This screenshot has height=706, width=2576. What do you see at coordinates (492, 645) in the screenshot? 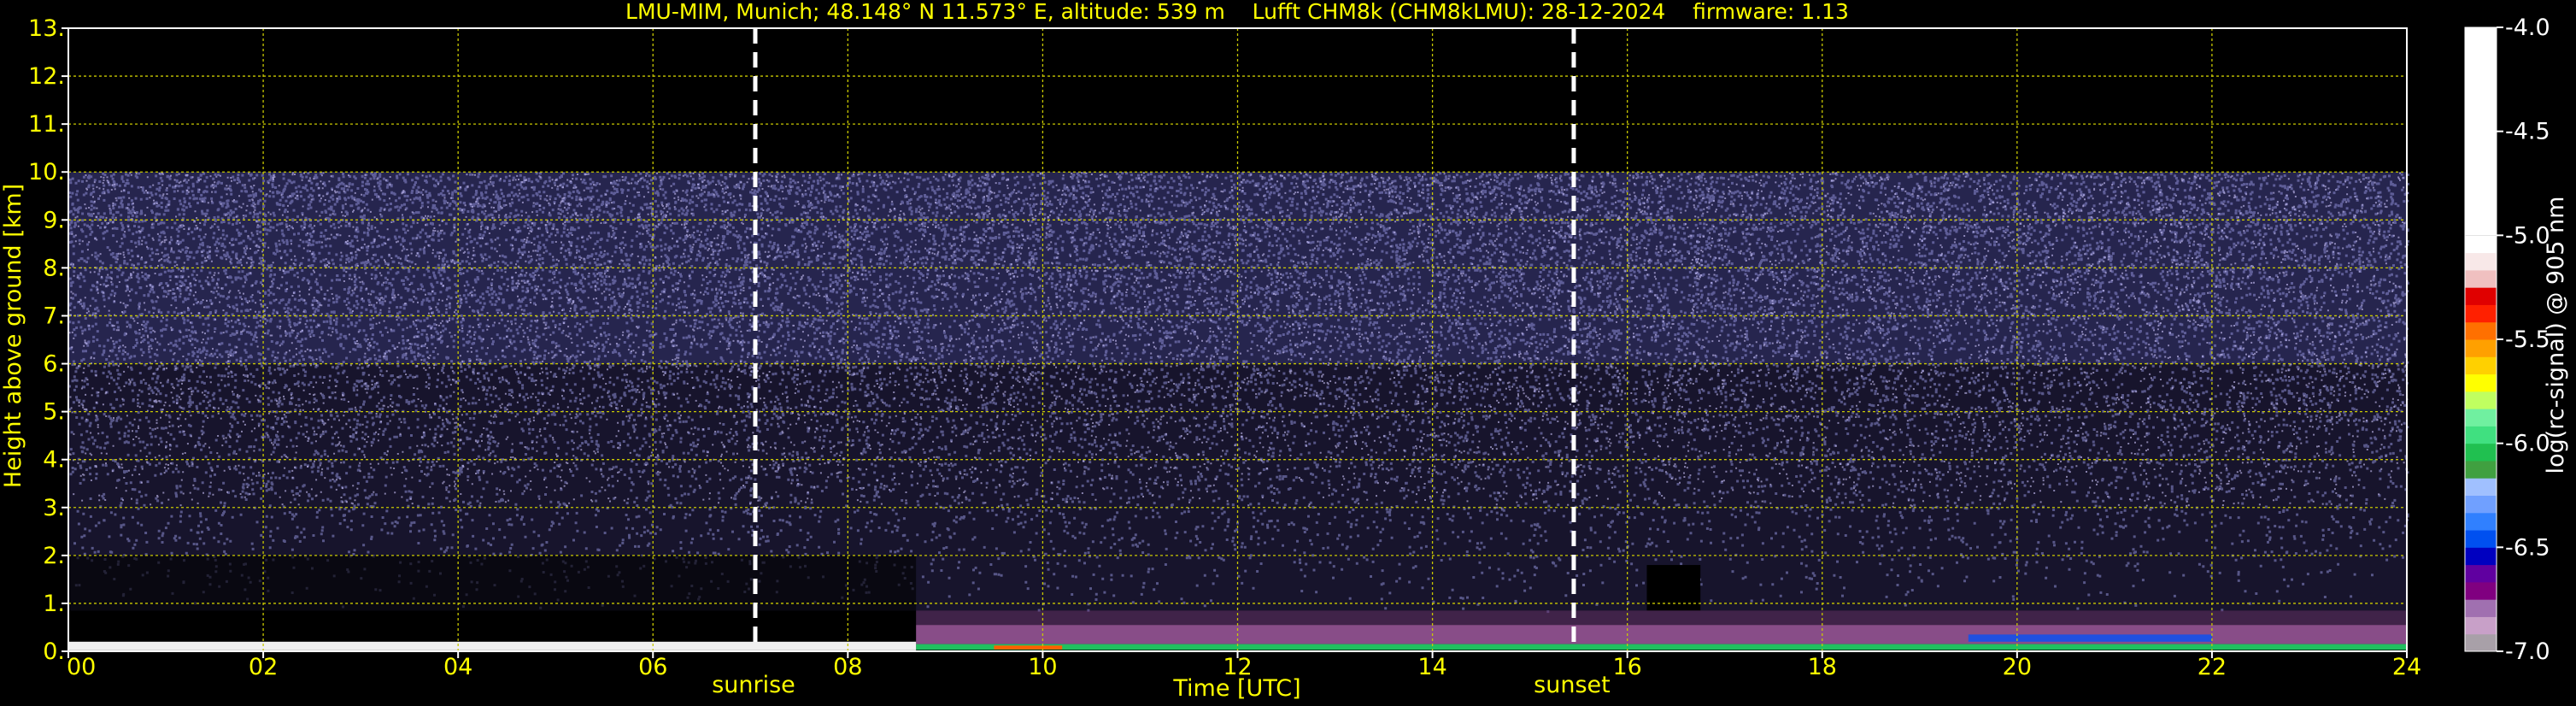
I see `surface-layer` at bounding box center [492, 645].